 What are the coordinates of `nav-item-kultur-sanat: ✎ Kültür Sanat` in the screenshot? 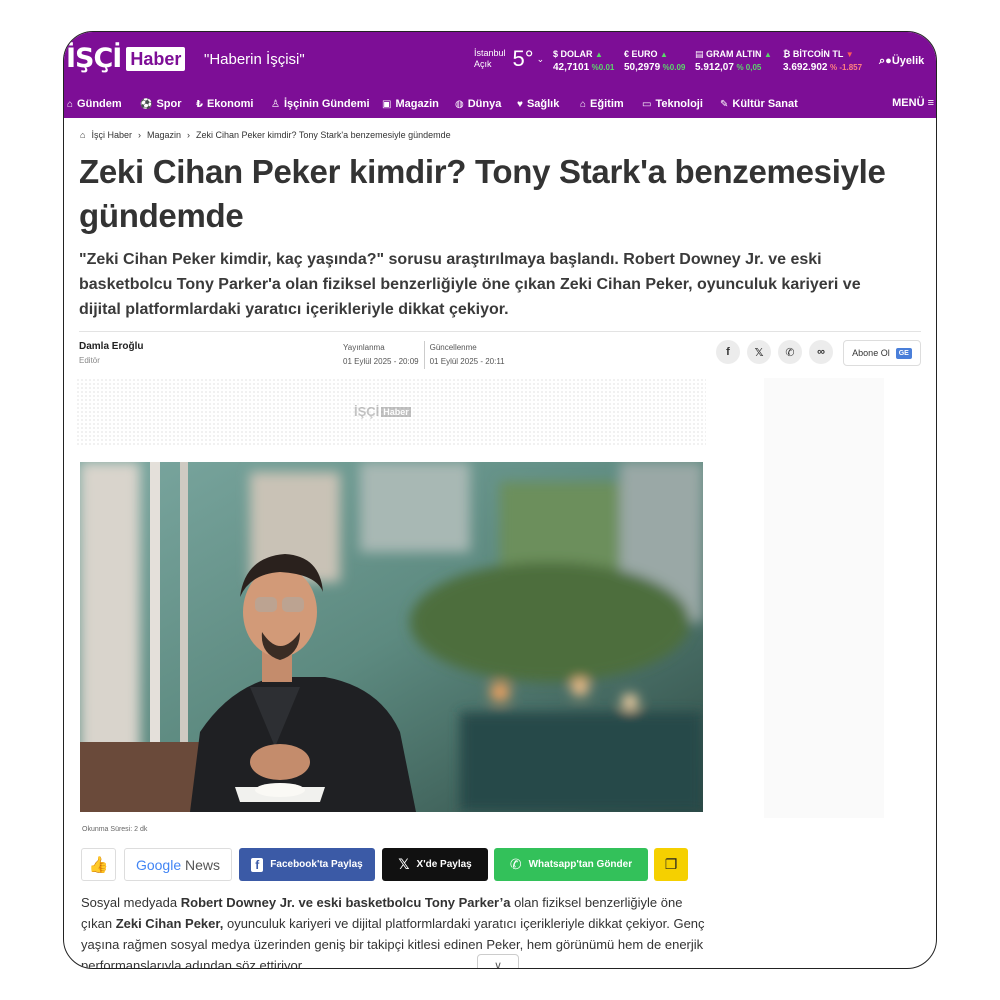 It's located at (759, 104).